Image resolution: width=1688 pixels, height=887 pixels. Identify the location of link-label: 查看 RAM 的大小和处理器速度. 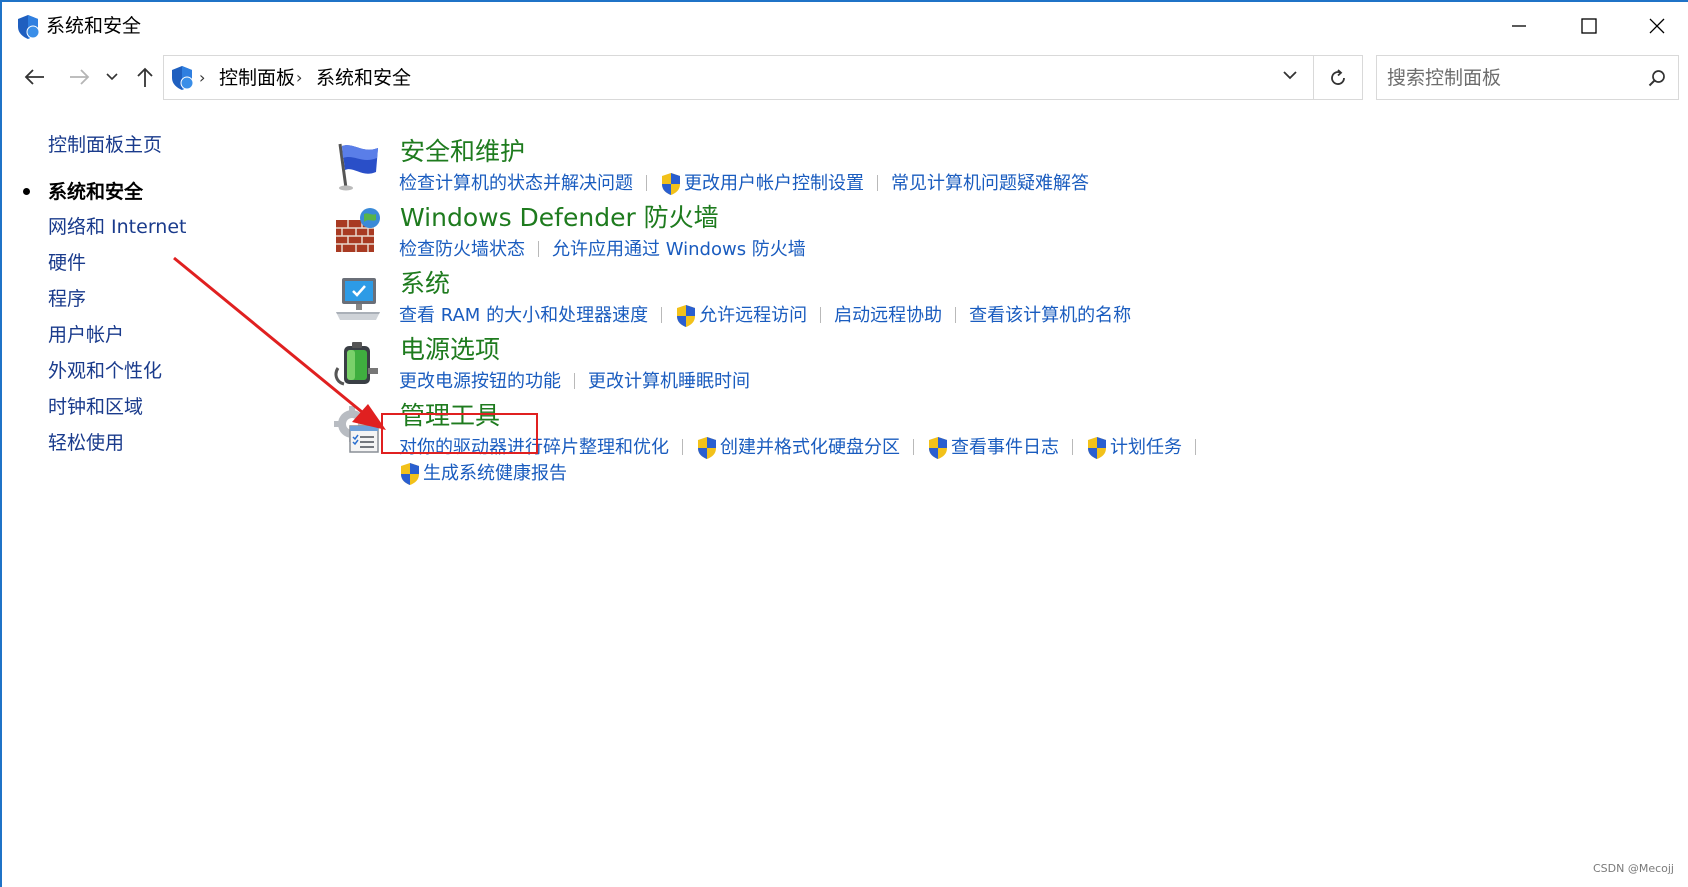
(524, 315).